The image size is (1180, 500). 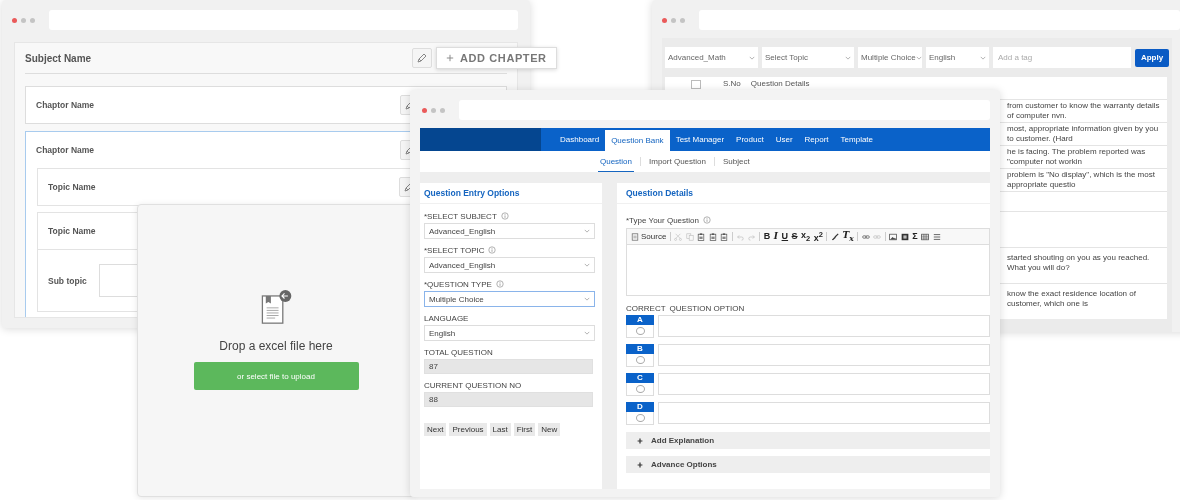 I want to click on option-letter: A, so click(x=640, y=320).